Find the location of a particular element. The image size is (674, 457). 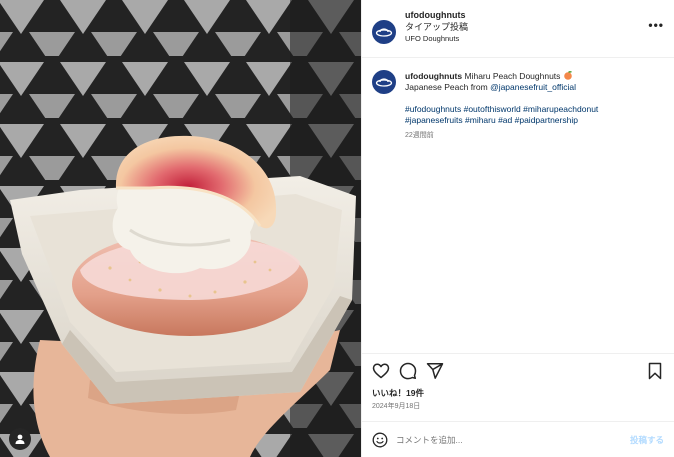

person-icon is located at coordinates (20, 439).